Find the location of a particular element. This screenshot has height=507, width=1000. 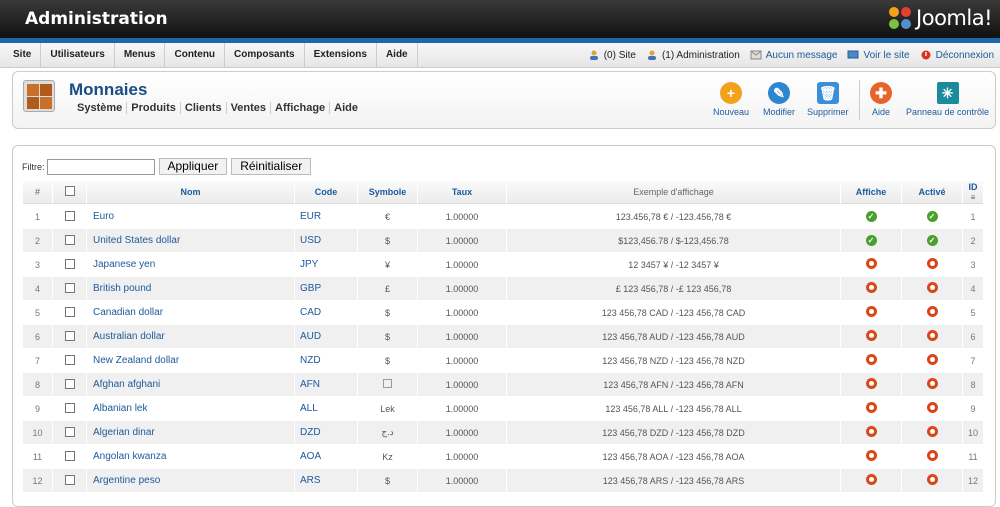

submenu-customers: Clients is located at coordinates (204, 108).